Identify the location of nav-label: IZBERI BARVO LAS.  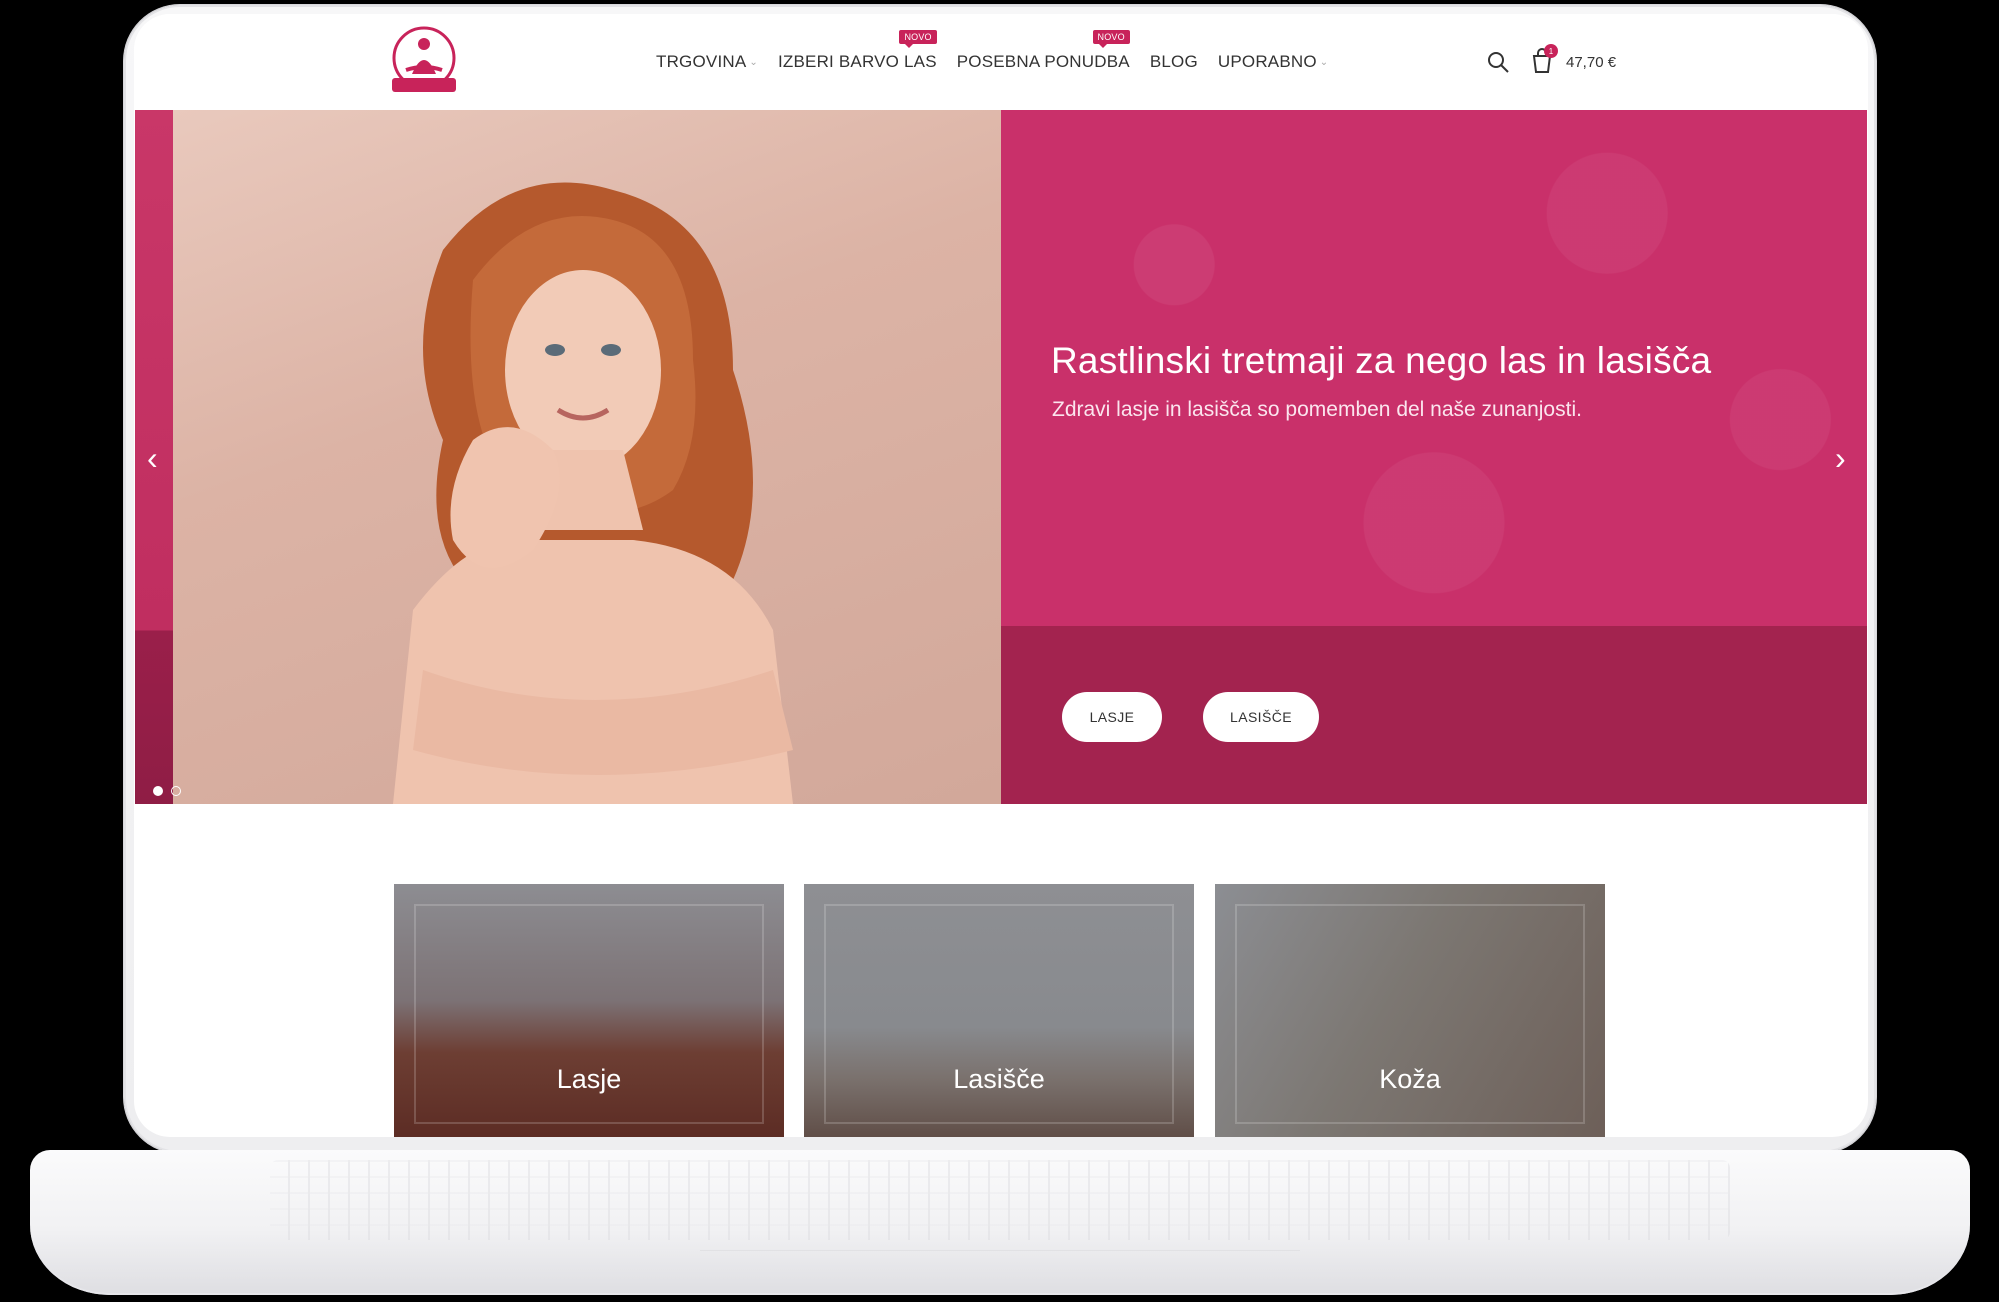
(857, 61).